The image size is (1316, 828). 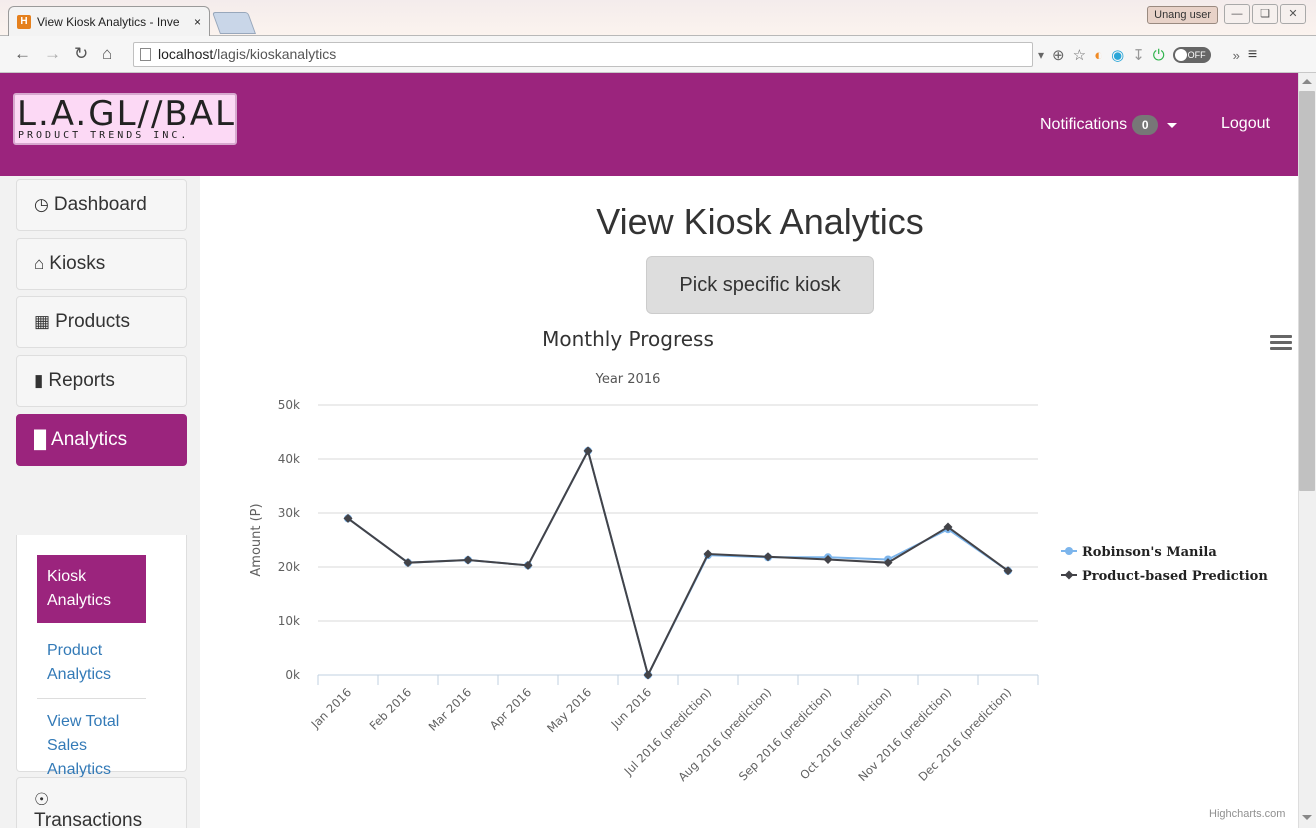 I want to click on submenu-divider, so click(x=91, y=698).